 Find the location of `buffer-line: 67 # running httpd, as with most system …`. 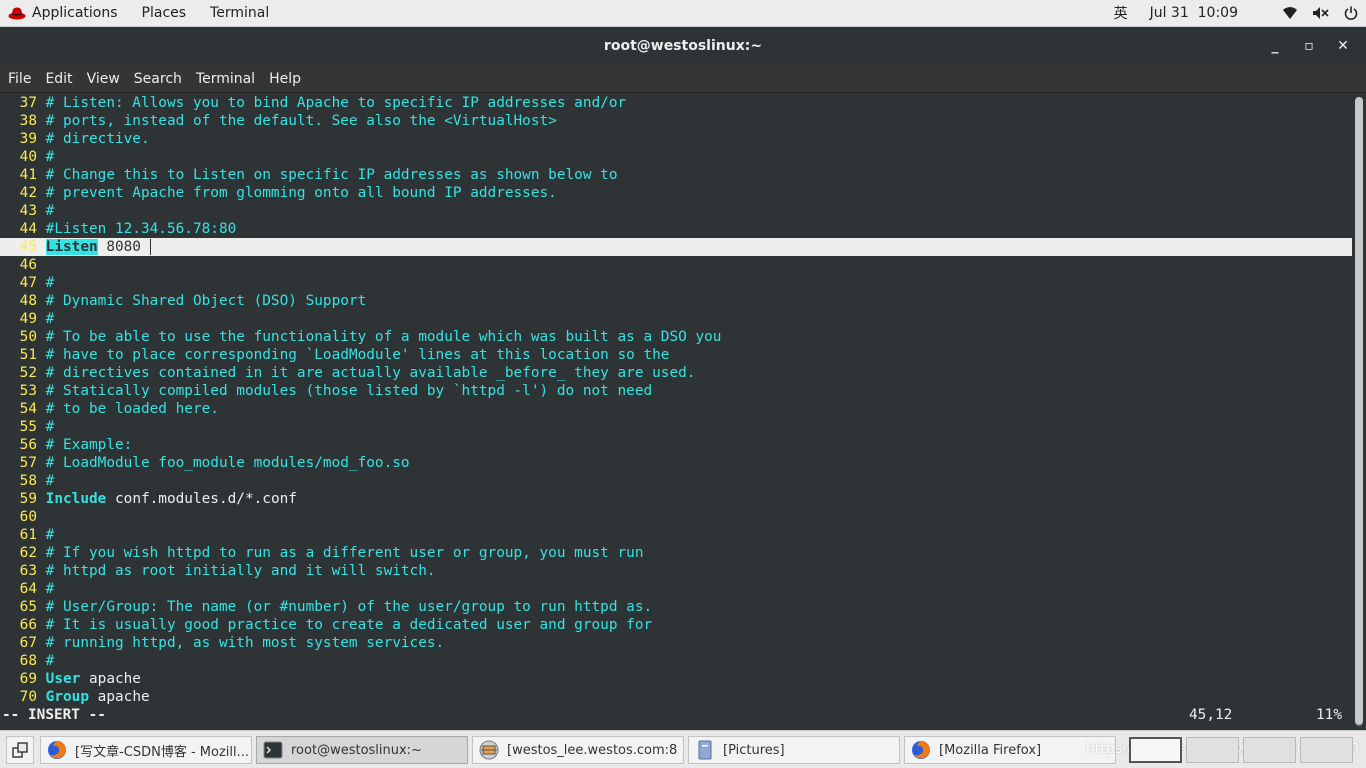

buffer-line: 67 # running httpd, as with most system … is located at coordinates (676, 643).